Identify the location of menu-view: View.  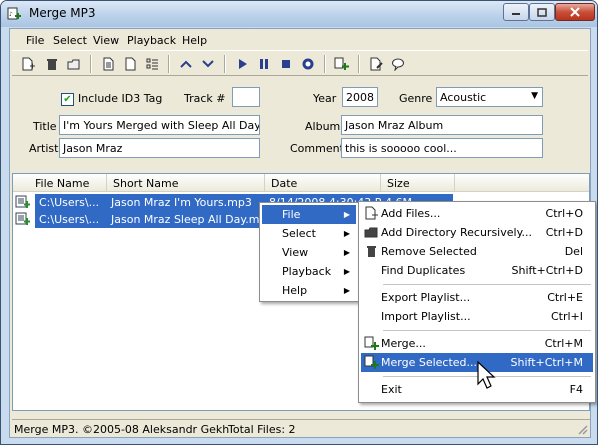
(106, 40).